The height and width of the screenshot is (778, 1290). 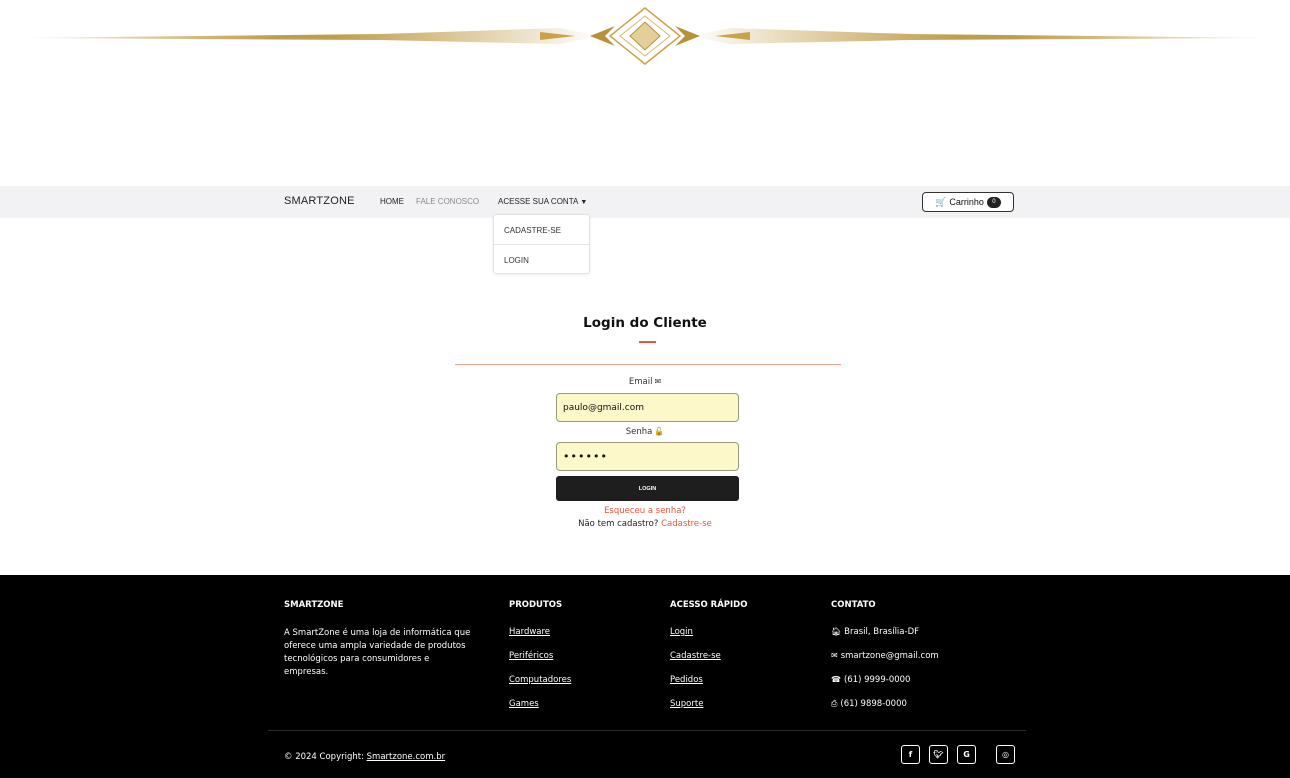 What do you see at coordinates (877, 680) in the screenshot?
I see `phone-text: (61) 9999-0000` at bounding box center [877, 680].